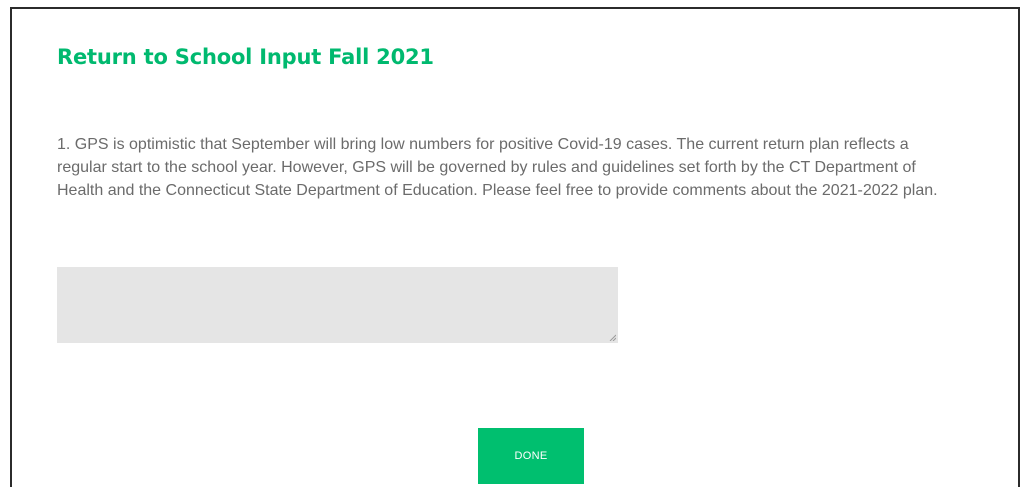 Image resolution: width=1023 pixels, height=497 pixels. What do you see at coordinates (337, 305) in the screenshot?
I see `comment-textarea` at bounding box center [337, 305].